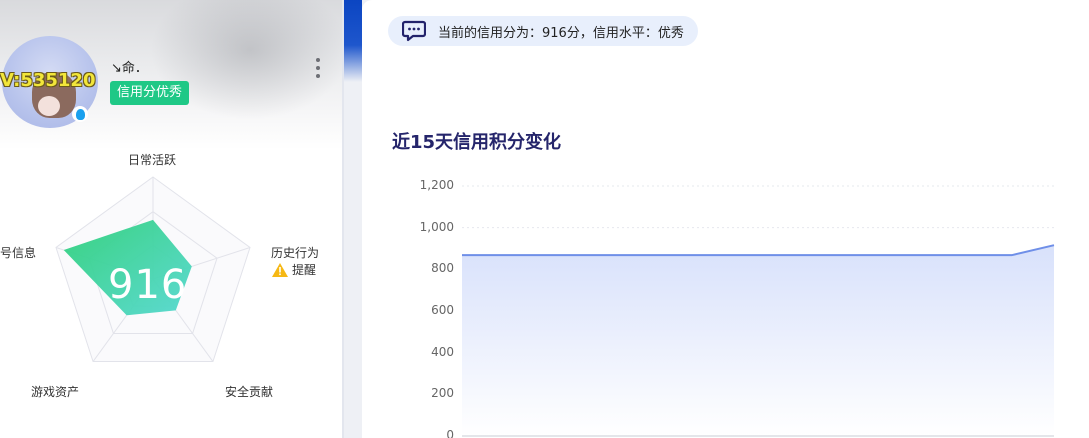 The height and width of the screenshot is (438, 1089). I want to click on history-warning: 提醒, so click(294, 269).